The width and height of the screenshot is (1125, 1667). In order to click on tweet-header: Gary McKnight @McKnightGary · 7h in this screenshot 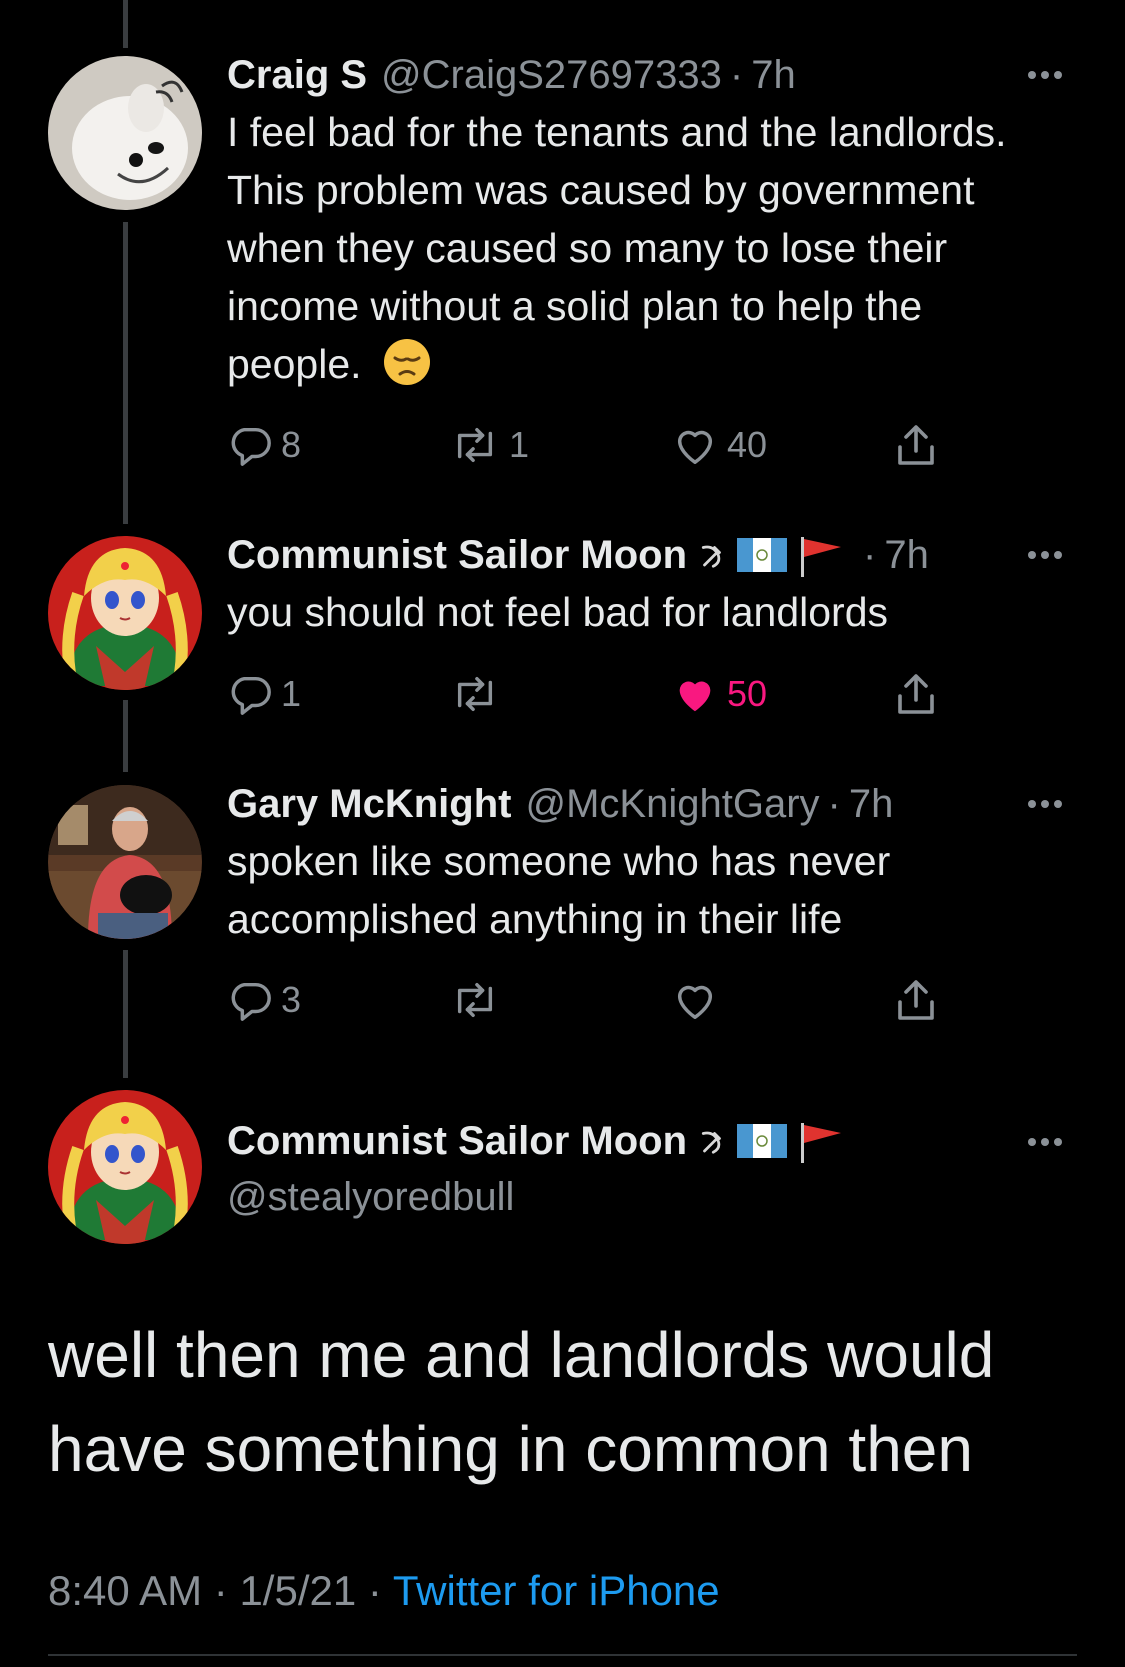, I will do `click(642, 804)`.